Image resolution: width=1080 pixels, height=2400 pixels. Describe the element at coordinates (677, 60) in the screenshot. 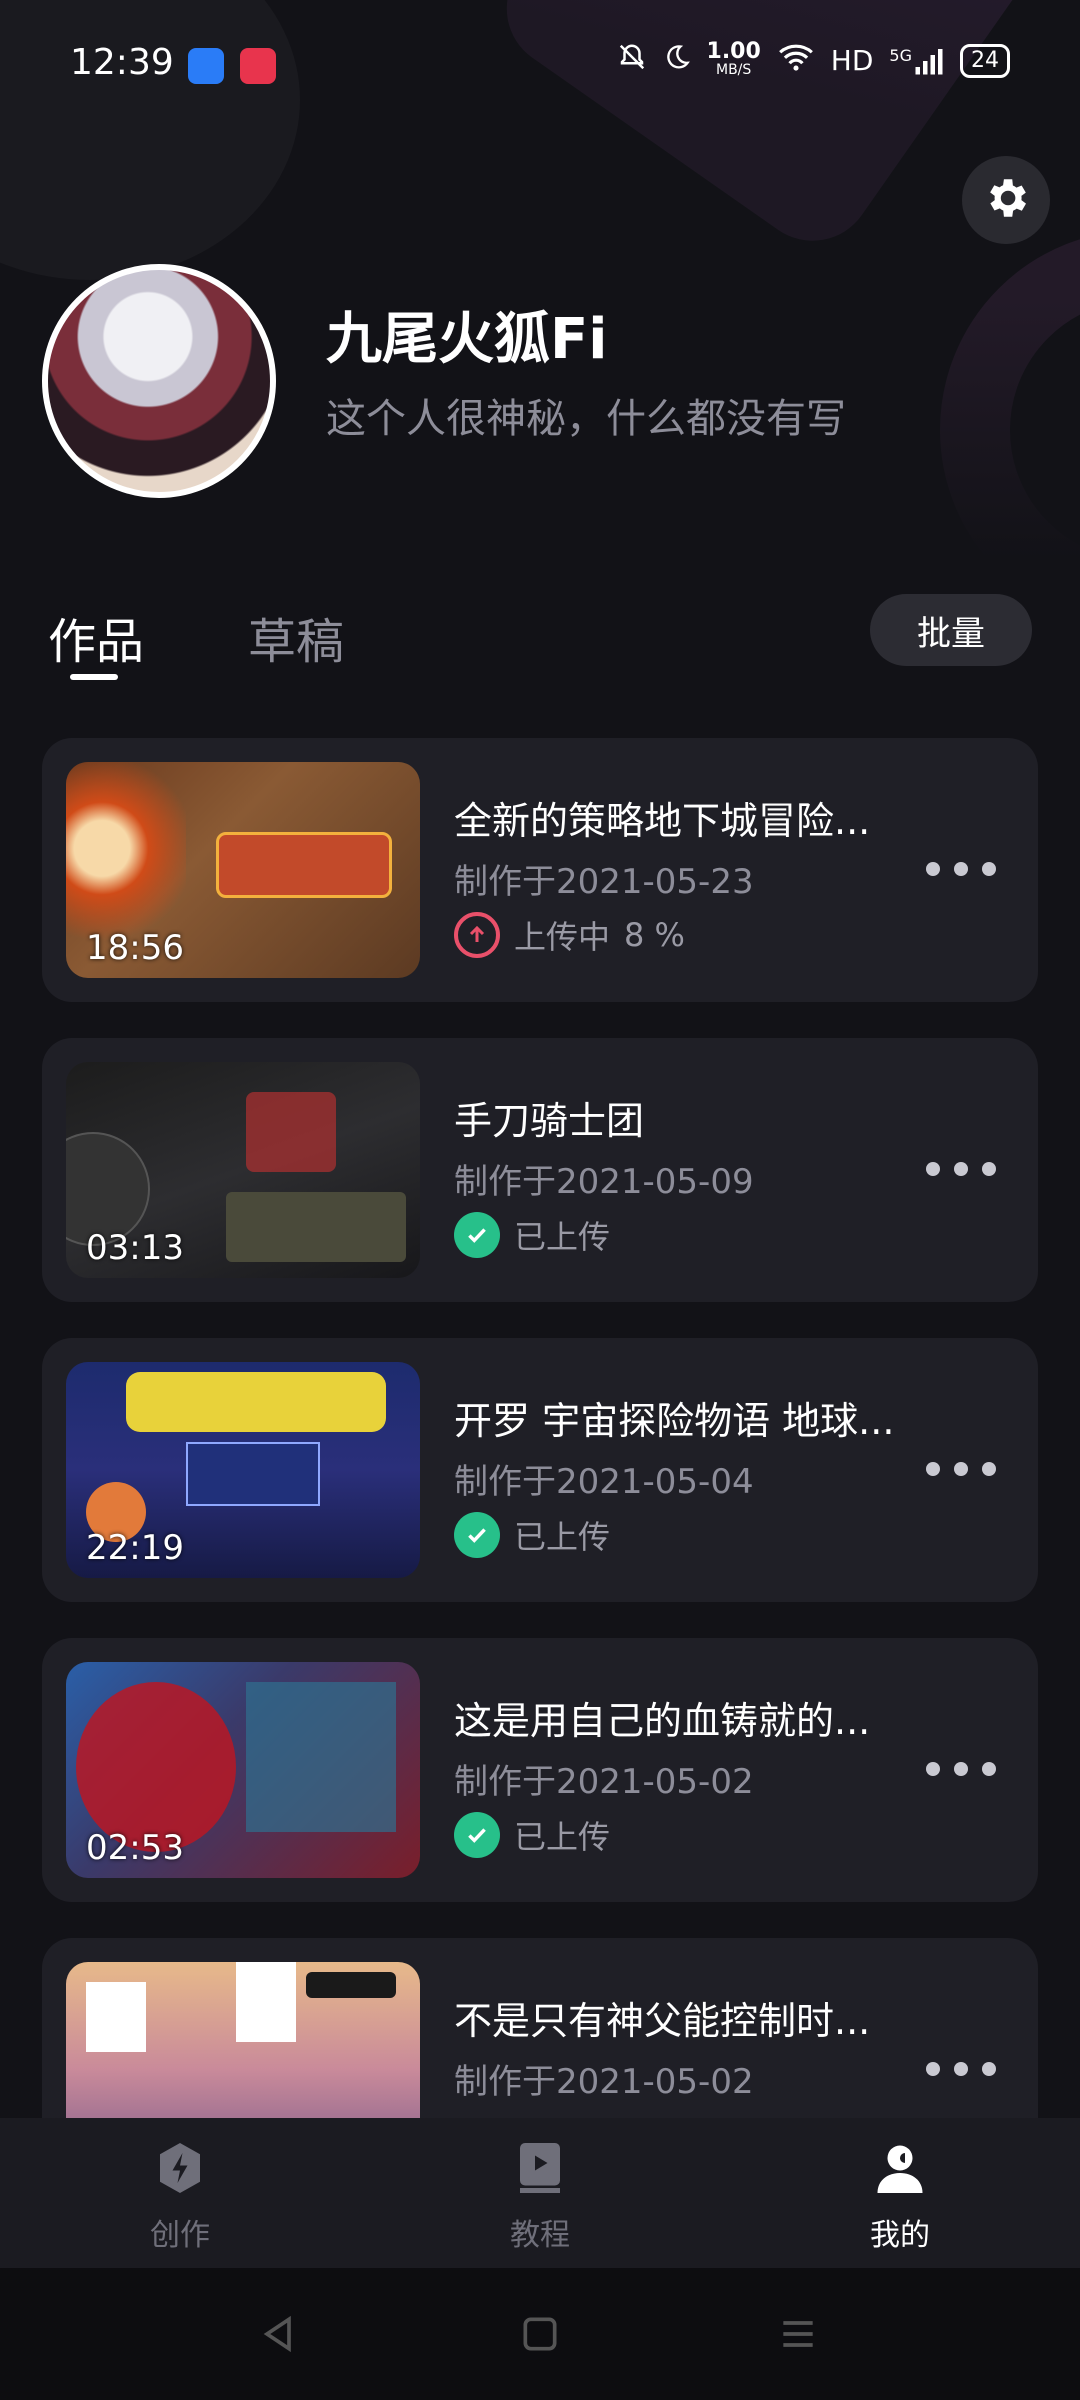

I see `moon-icon` at that location.